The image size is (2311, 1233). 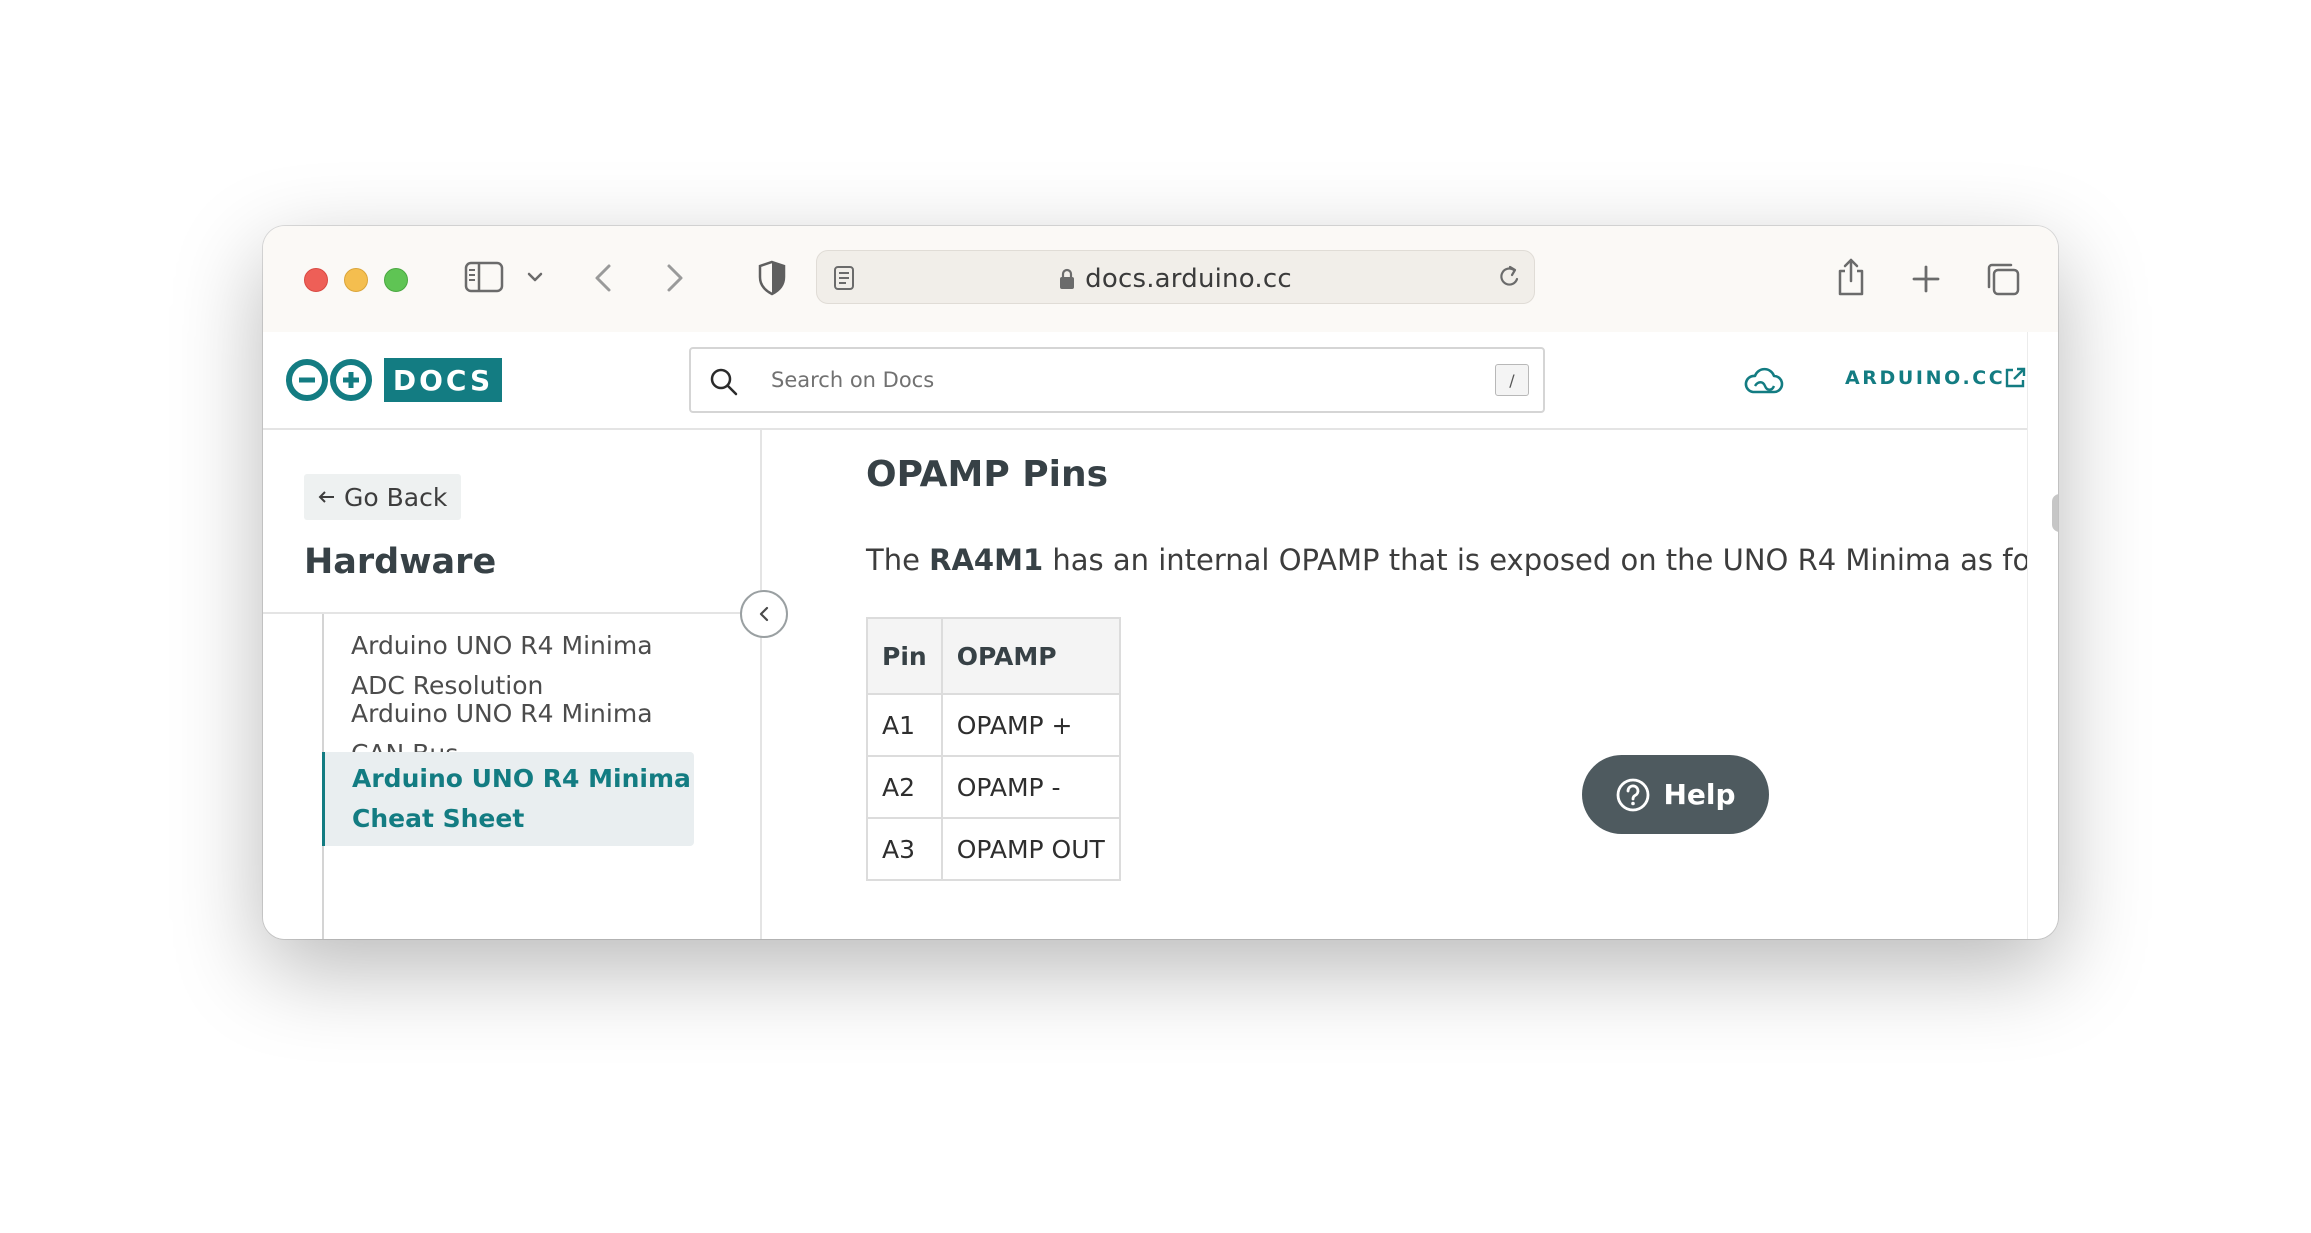 I want to click on browser-toolbar: docs.arduino.cc, so click(x=1160, y=279).